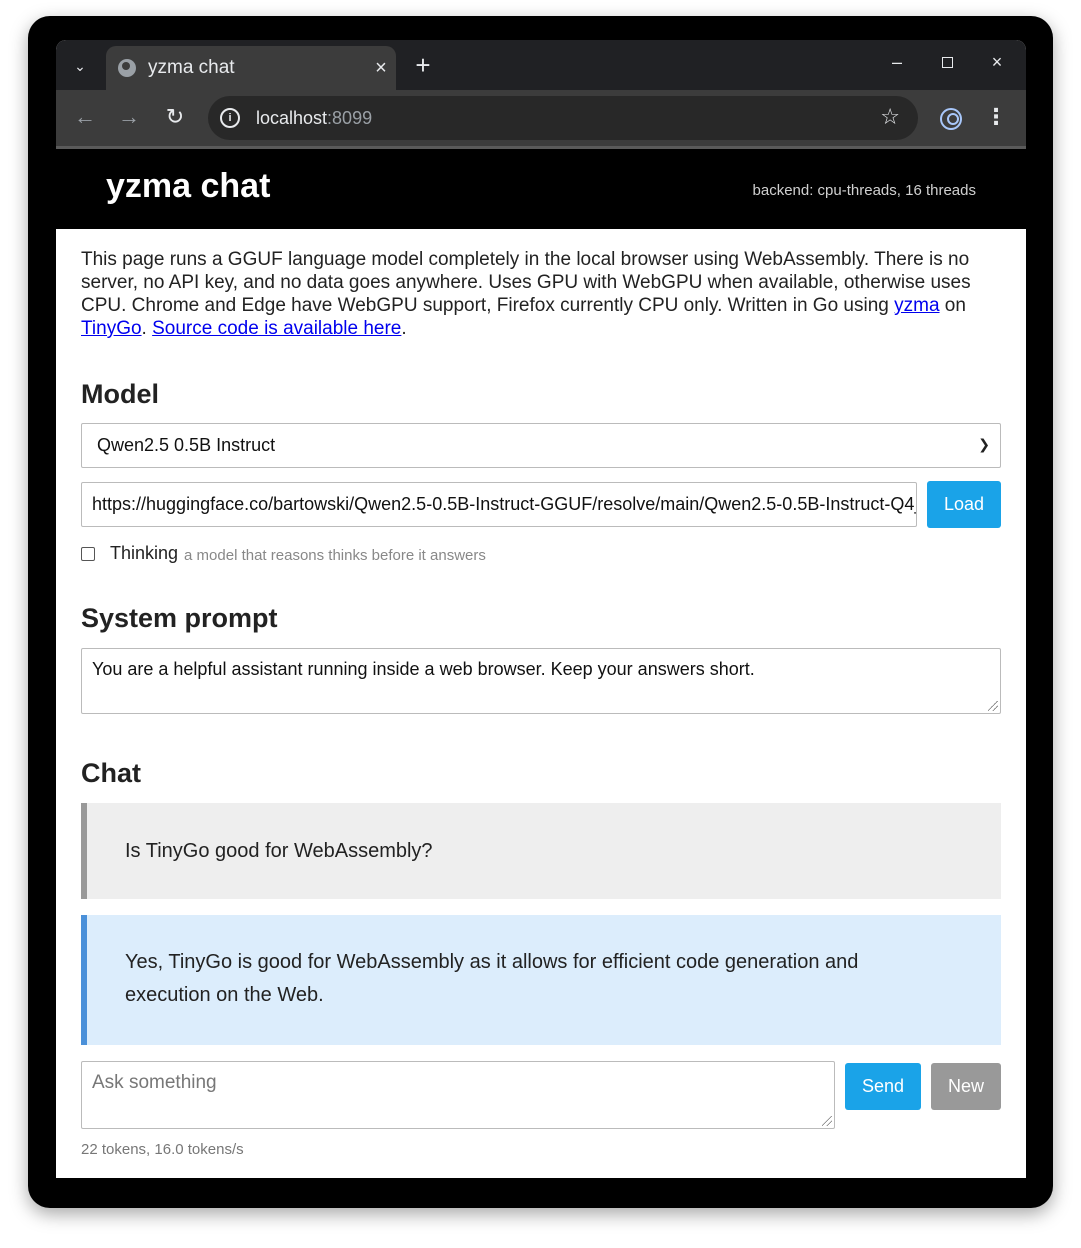 The image size is (1081, 1248). I want to click on tinygo-link: TinyGo, so click(111, 328).